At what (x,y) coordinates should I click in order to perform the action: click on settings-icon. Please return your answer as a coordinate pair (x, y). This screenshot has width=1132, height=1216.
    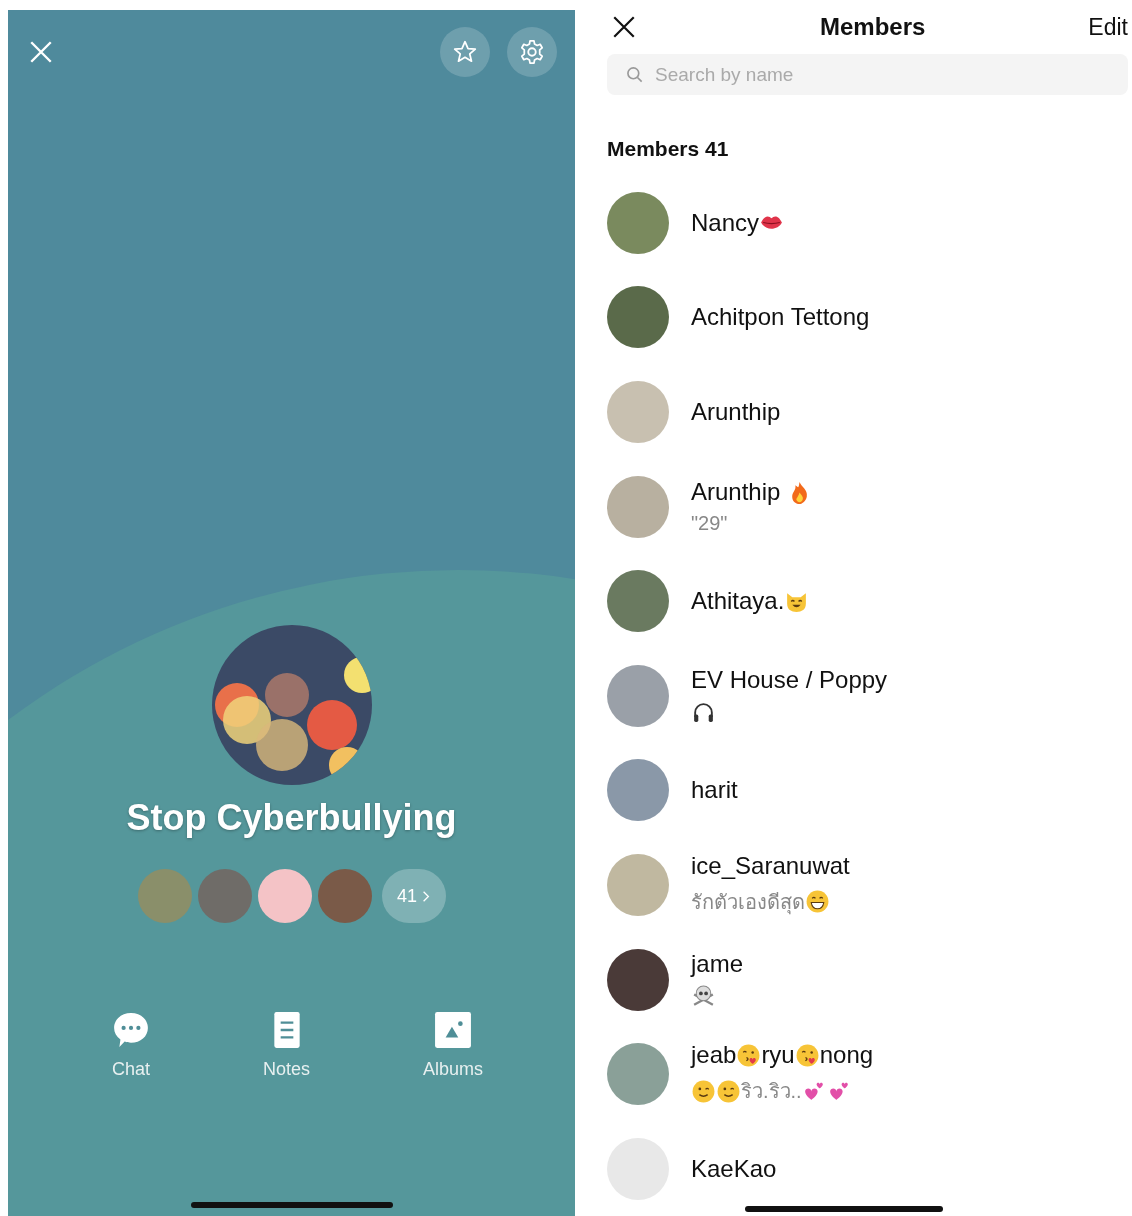
    Looking at the image, I should click on (532, 52).